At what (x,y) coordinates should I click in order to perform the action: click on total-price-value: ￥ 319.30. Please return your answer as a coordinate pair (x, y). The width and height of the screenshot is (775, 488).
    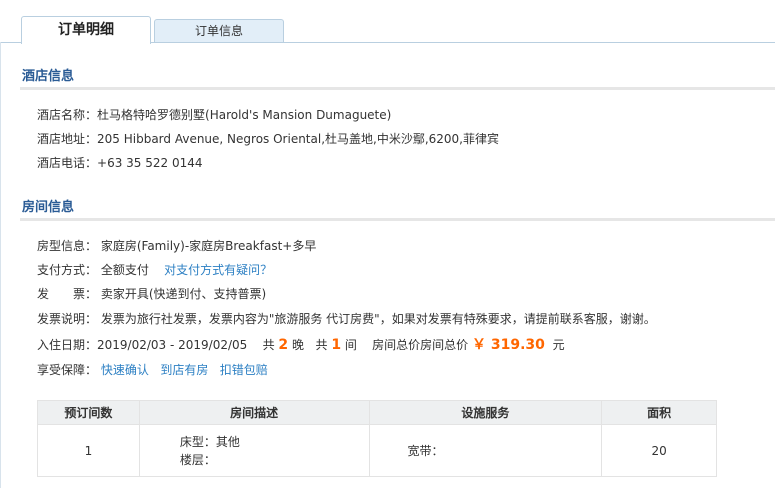
    Looking at the image, I should click on (508, 345).